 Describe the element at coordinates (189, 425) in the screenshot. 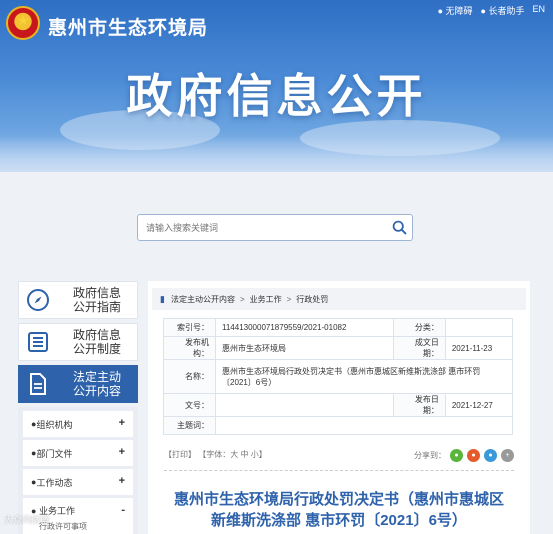

I see `keywords-label: 主题词：` at that location.